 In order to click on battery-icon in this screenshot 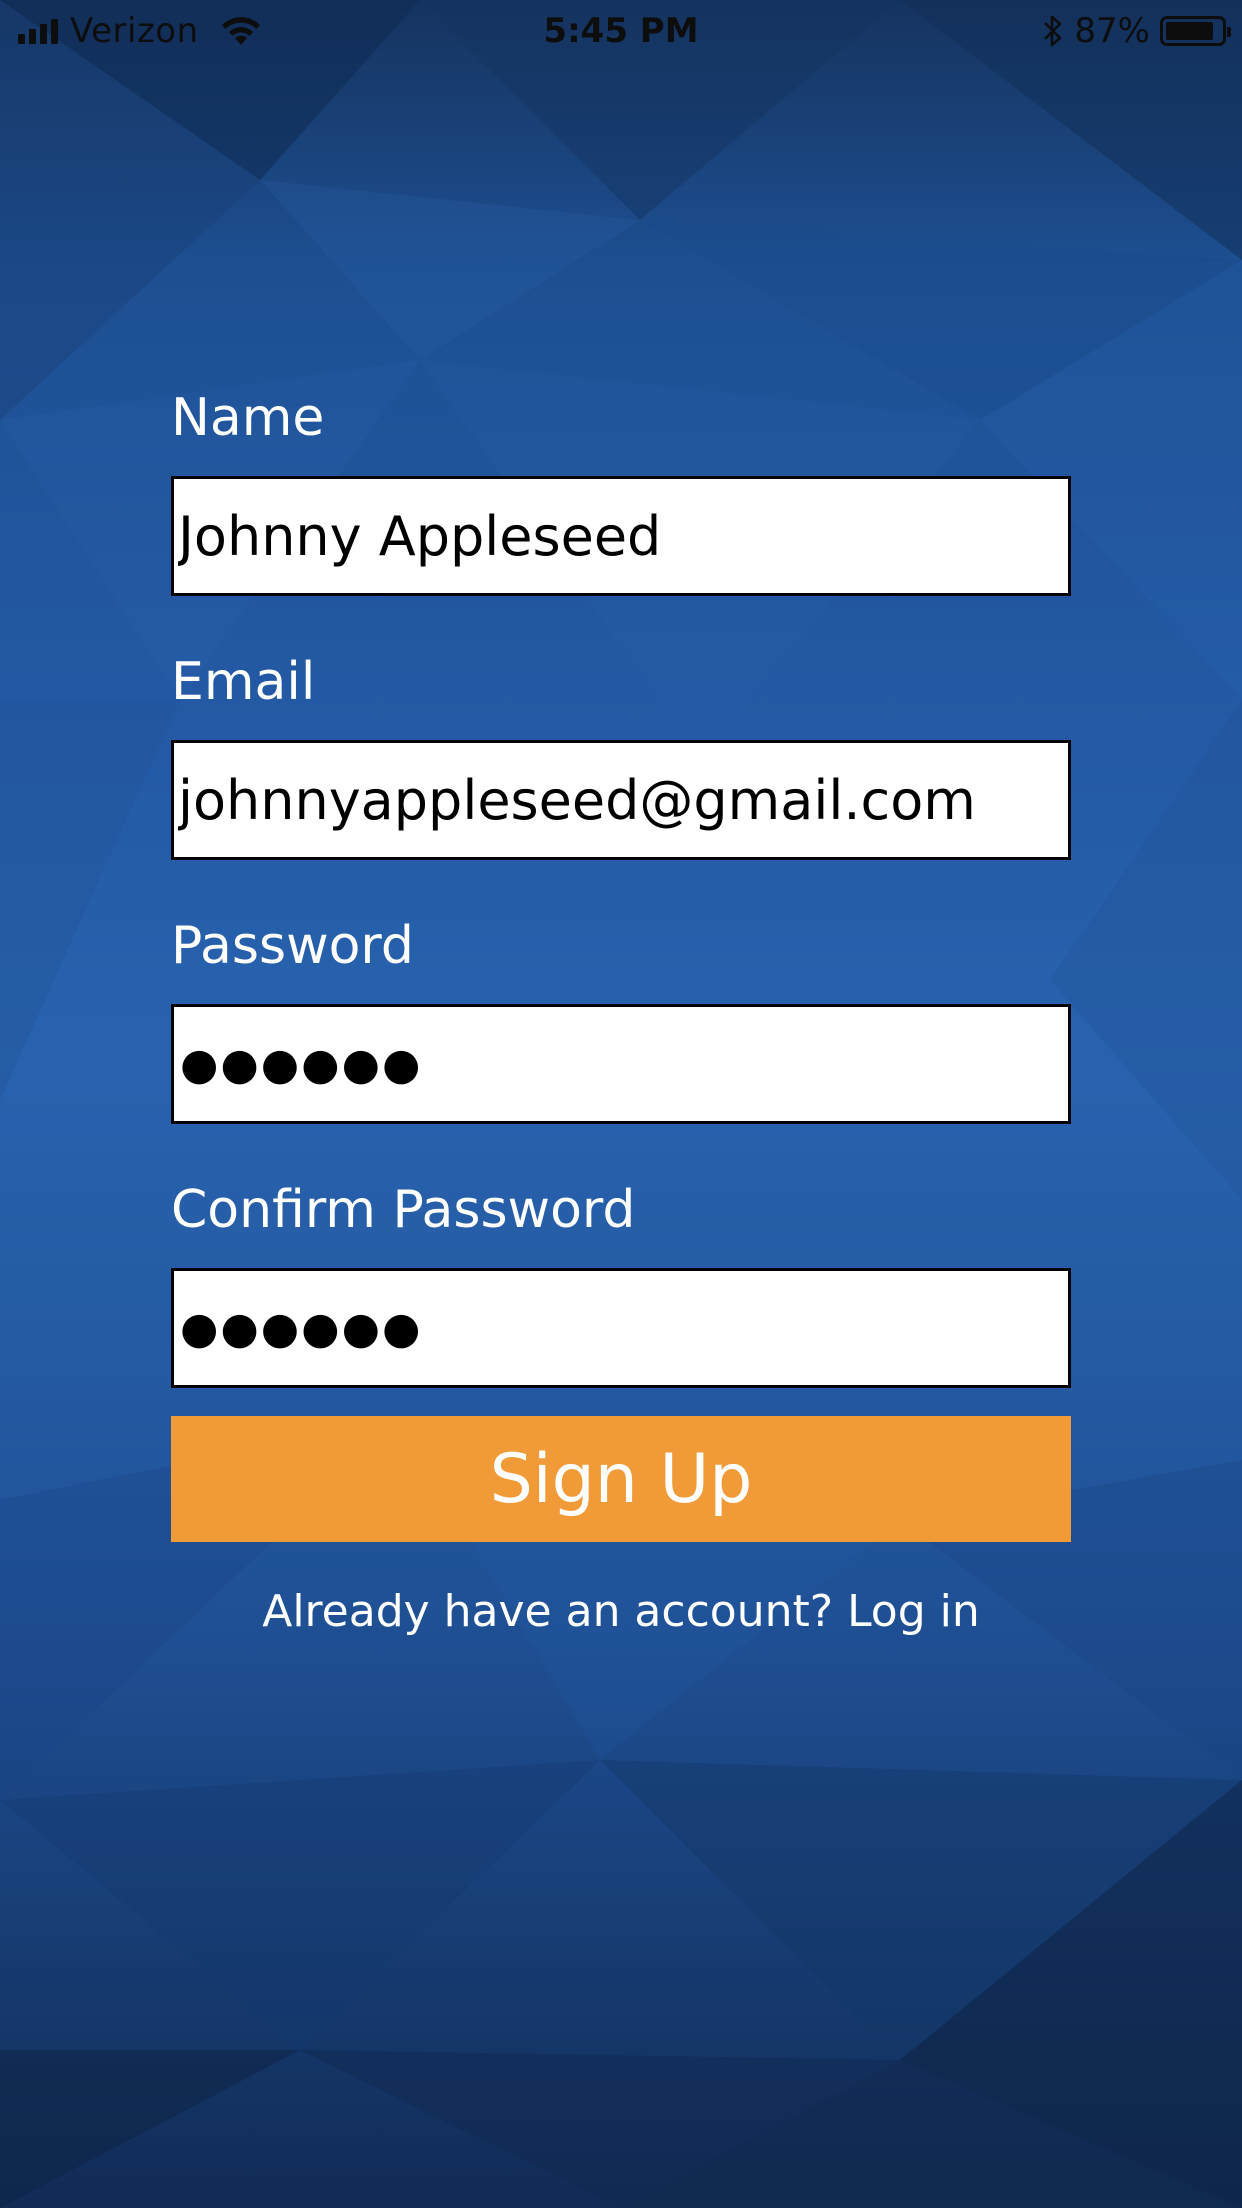, I will do `click(1195, 31)`.